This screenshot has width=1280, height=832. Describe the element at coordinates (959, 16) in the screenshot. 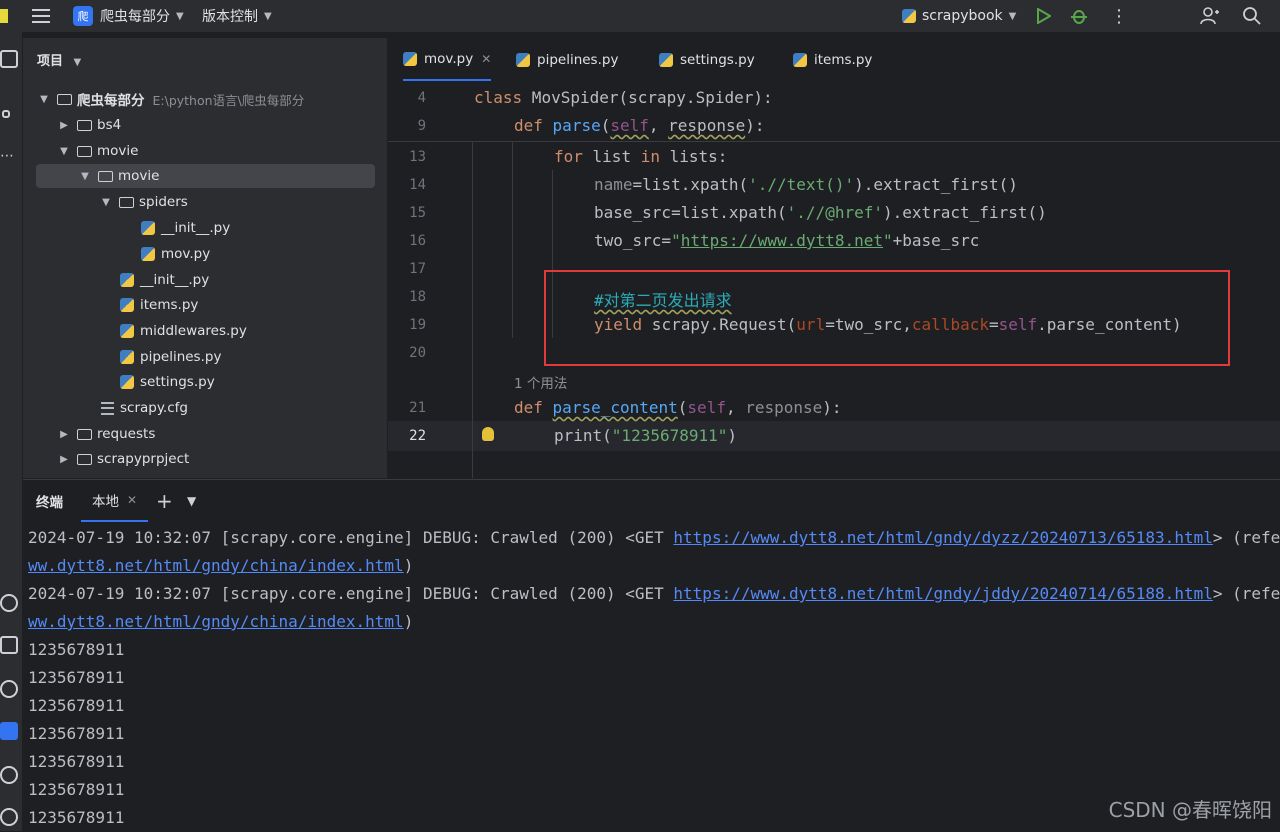

I see `run-config-selector: scrapybook ▼` at that location.